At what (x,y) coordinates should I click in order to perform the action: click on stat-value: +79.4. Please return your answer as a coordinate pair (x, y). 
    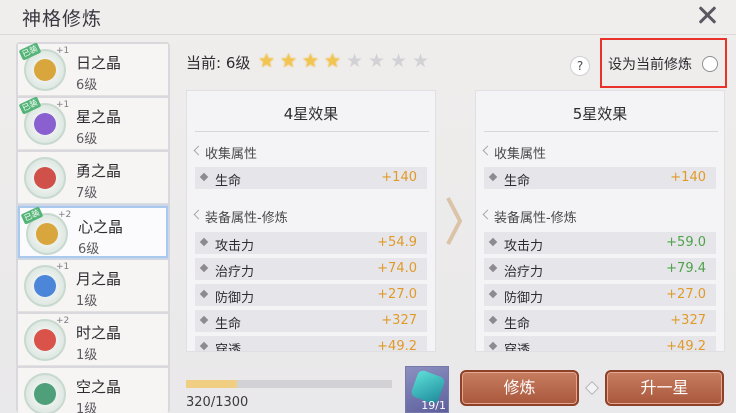
    Looking at the image, I should click on (686, 268).